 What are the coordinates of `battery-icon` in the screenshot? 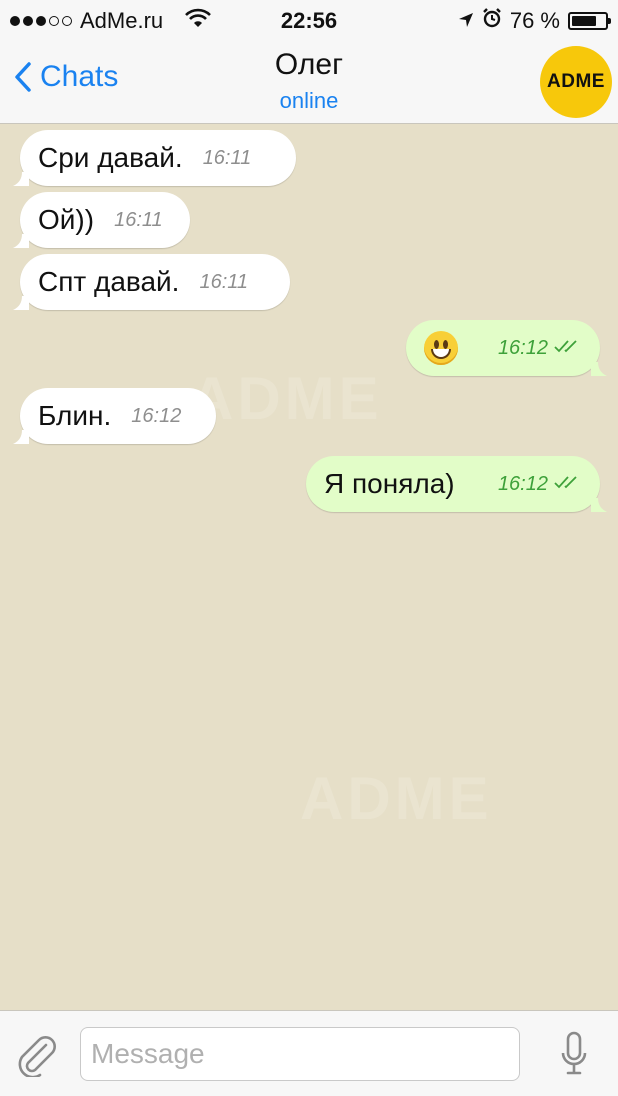 It's located at (589, 21).